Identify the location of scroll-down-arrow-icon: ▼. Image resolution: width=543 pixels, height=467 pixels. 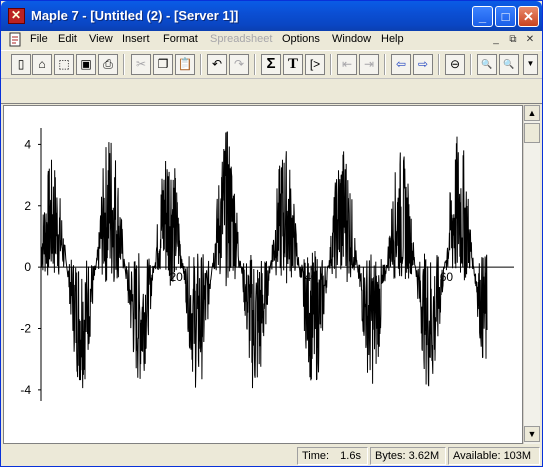
(532, 434).